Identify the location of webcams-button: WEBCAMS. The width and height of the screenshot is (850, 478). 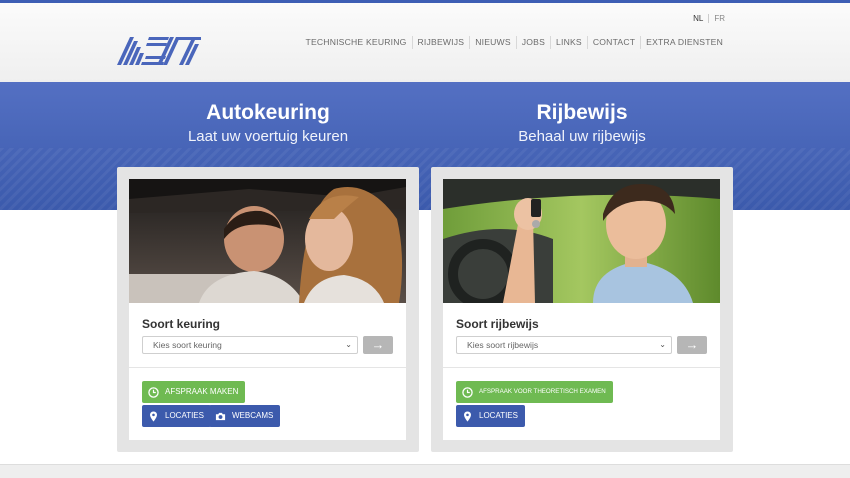
(245, 416).